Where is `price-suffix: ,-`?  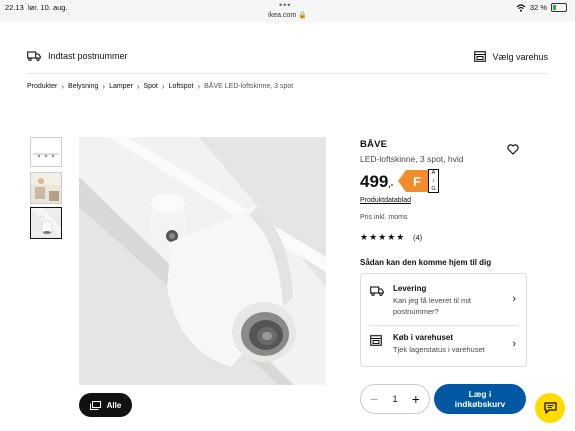 price-suffix: ,- is located at coordinates (391, 184).